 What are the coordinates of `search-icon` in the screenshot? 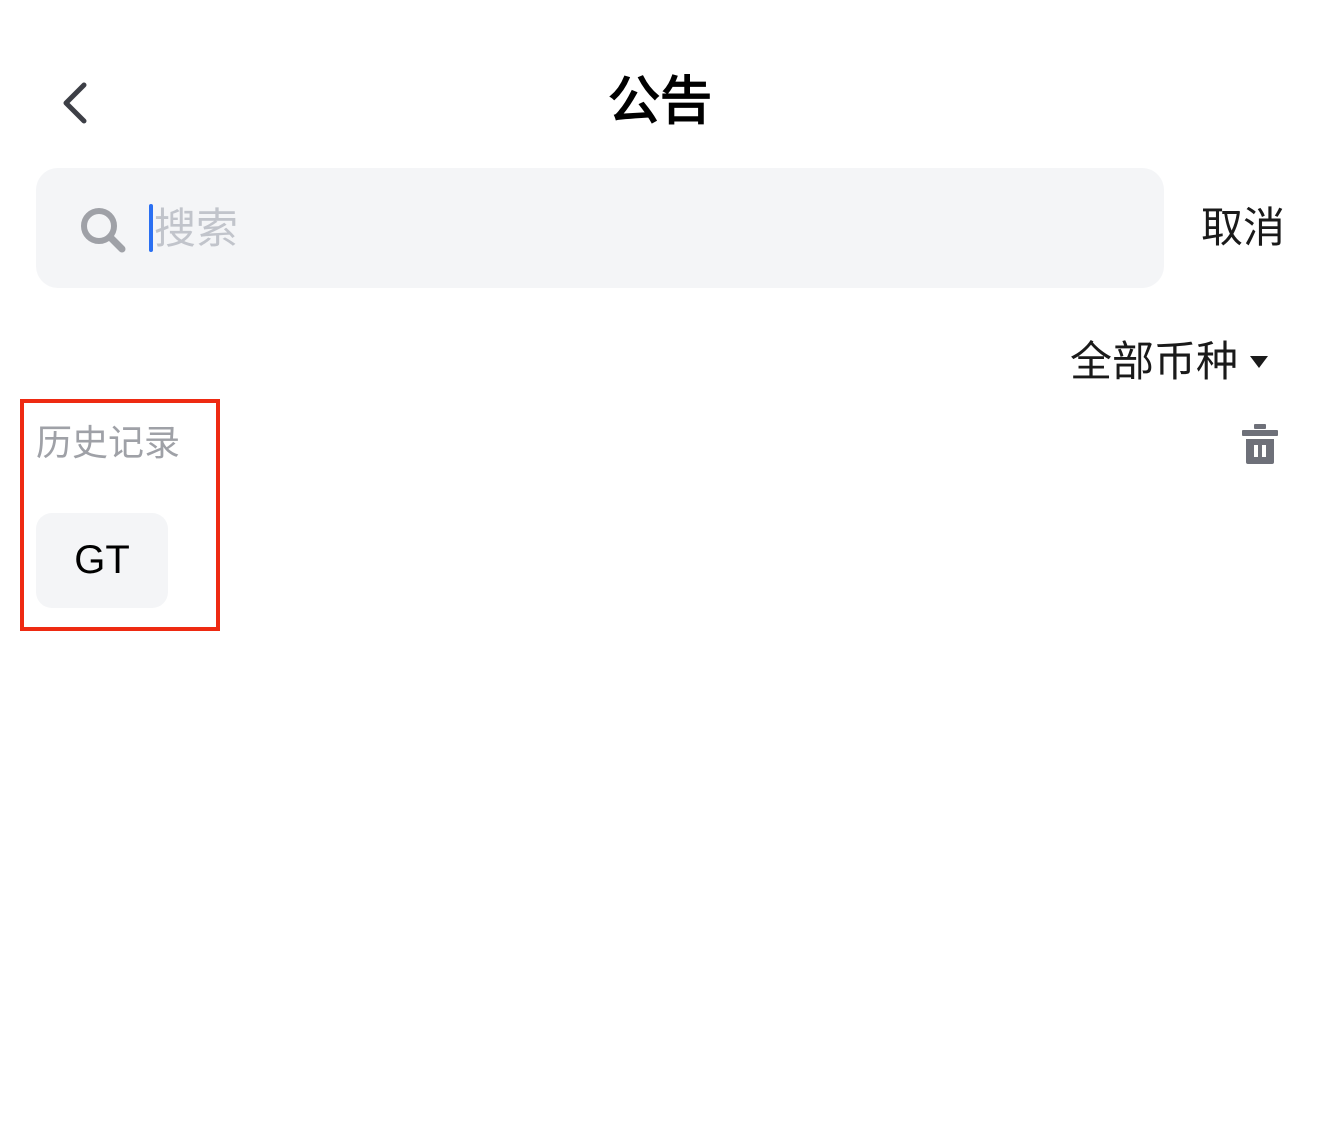 It's located at (103, 230).